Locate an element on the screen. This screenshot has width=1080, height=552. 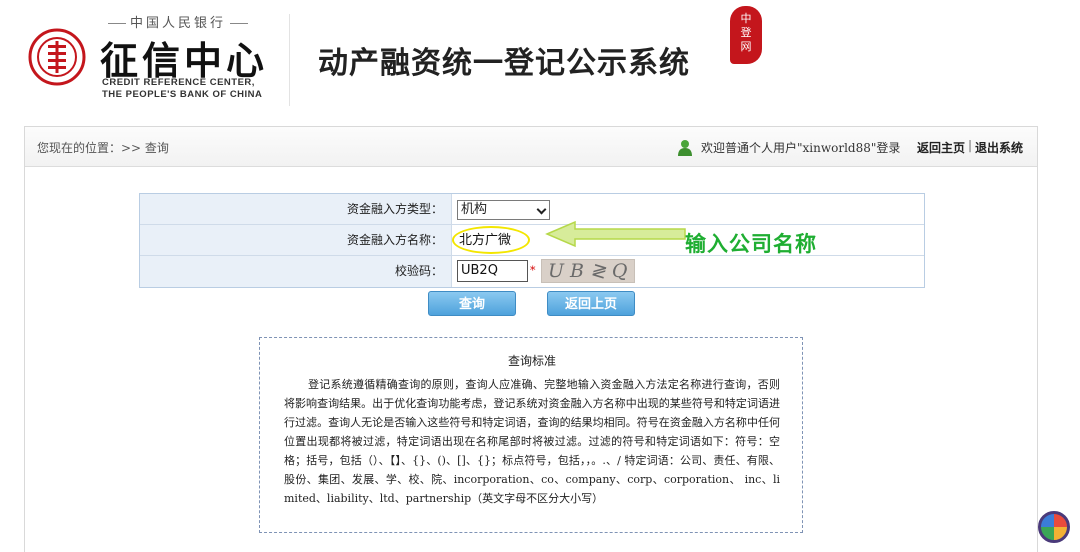
party-type-select: 机构 is located at coordinates (503, 210).